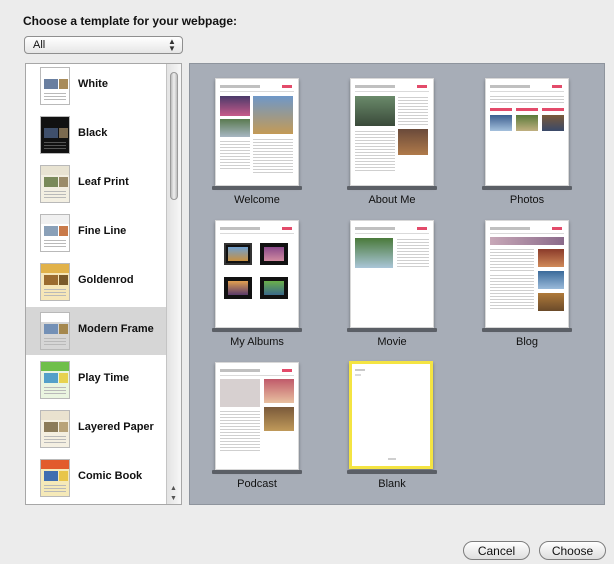 The image size is (614, 564). Describe the element at coordinates (174, 136) in the screenshot. I see `scrollbar-thumb` at that location.